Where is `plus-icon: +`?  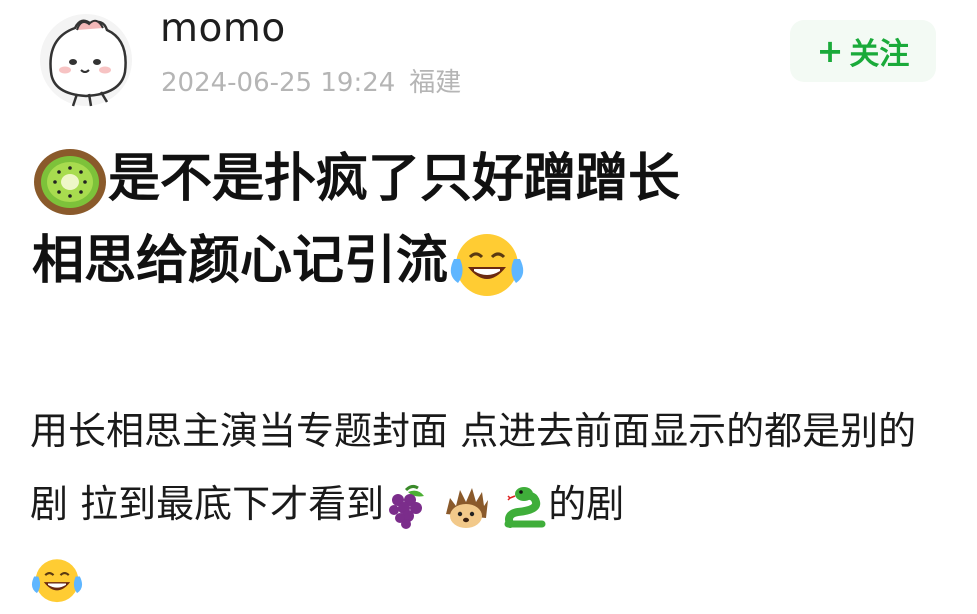 plus-icon: + is located at coordinates (830, 51).